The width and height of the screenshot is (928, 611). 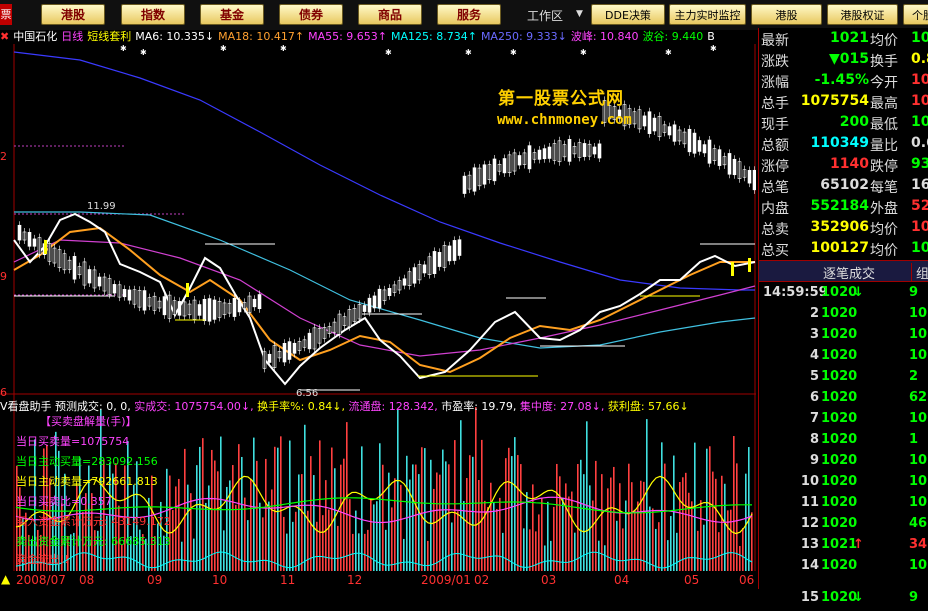 What do you see at coordinates (775, 83) in the screenshot?
I see `quote-label: 涨幅` at bounding box center [775, 83].